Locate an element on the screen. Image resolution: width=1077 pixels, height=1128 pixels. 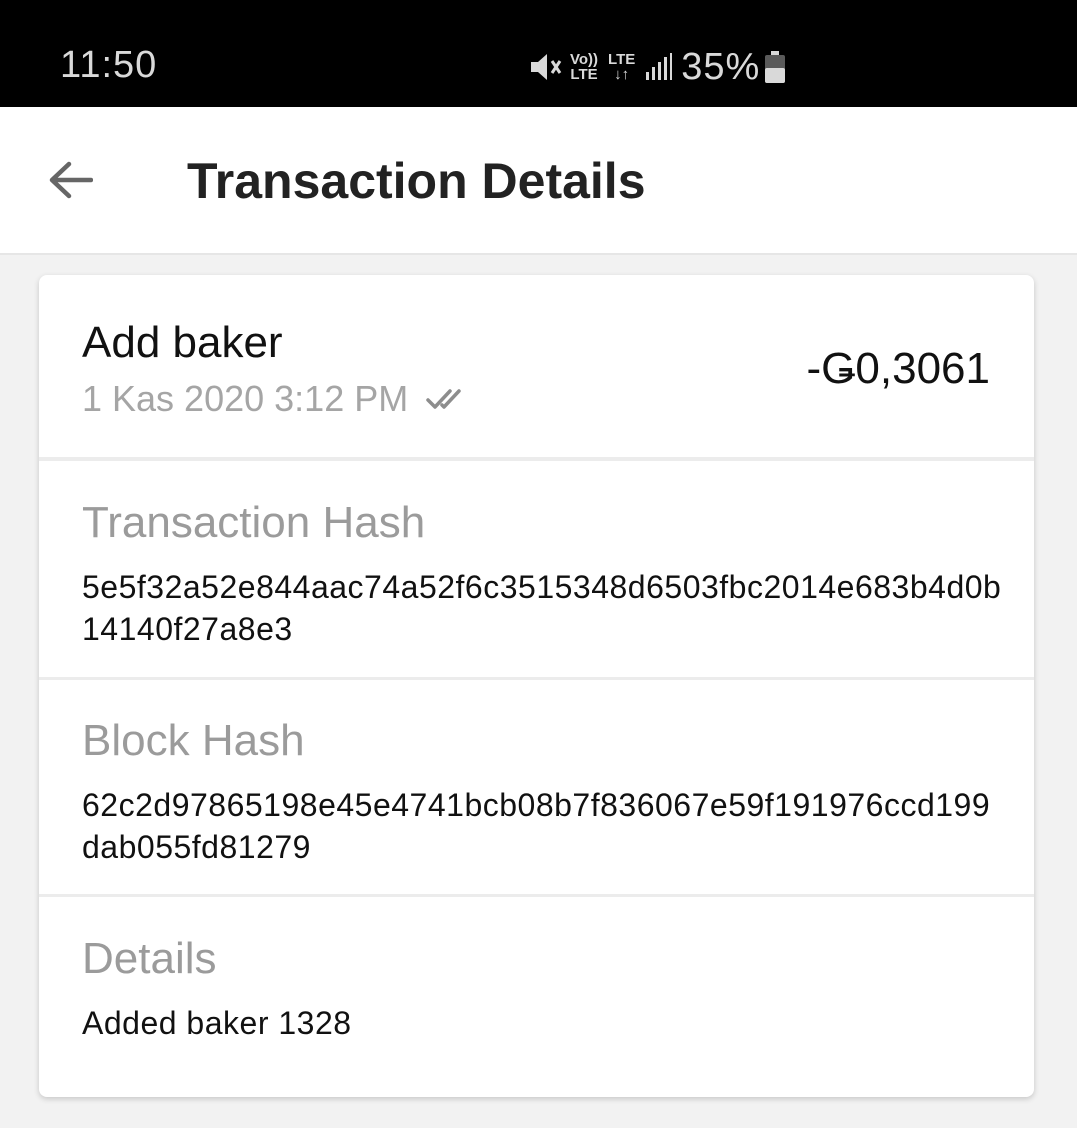
signal-icon is located at coordinates (659, 67).